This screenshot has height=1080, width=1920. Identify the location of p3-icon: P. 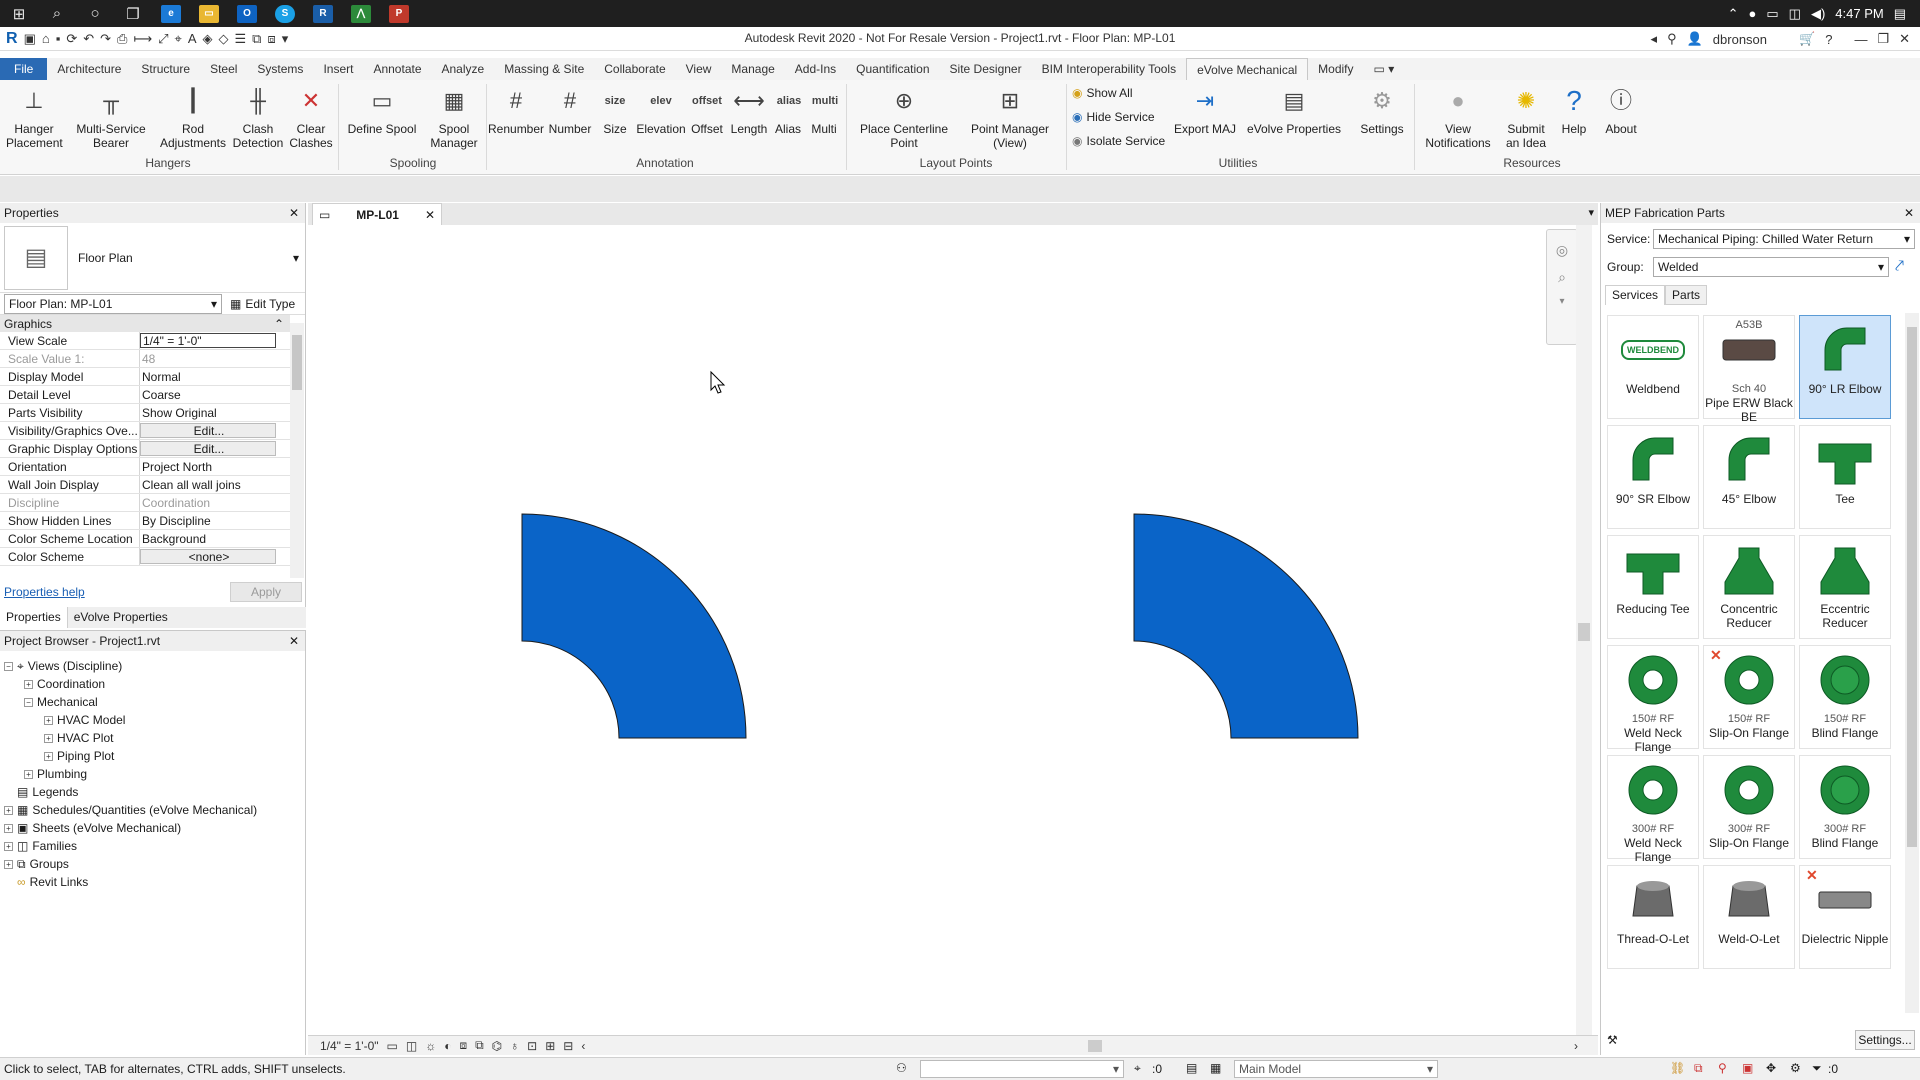
(399, 13).